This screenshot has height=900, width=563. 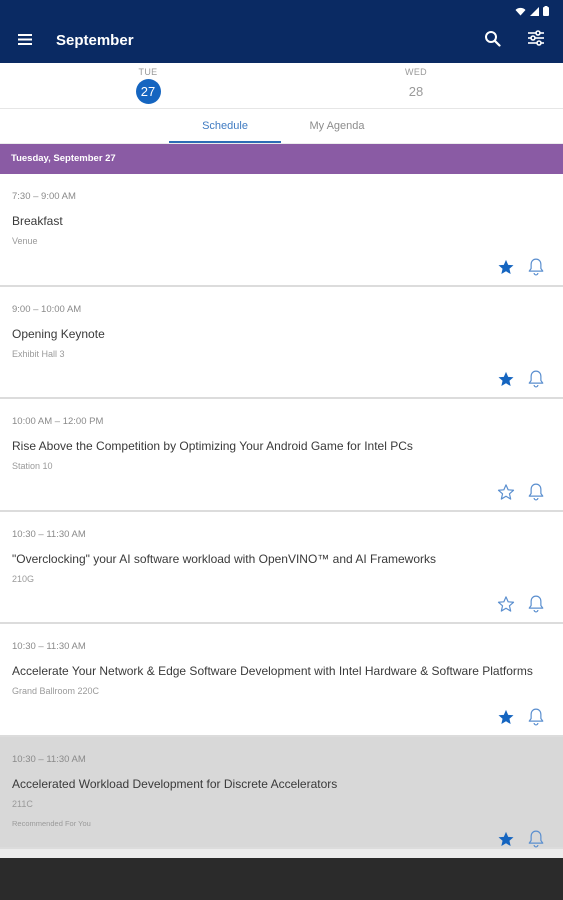 What do you see at coordinates (25, 241) in the screenshot?
I see `session-location: Venue` at bounding box center [25, 241].